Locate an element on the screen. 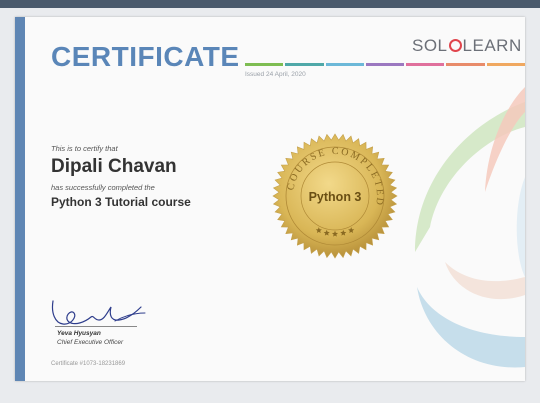 Image resolution: width=540 pixels, height=403 pixels. certify-statement: This is to certify that is located at coordinates (84, 148).